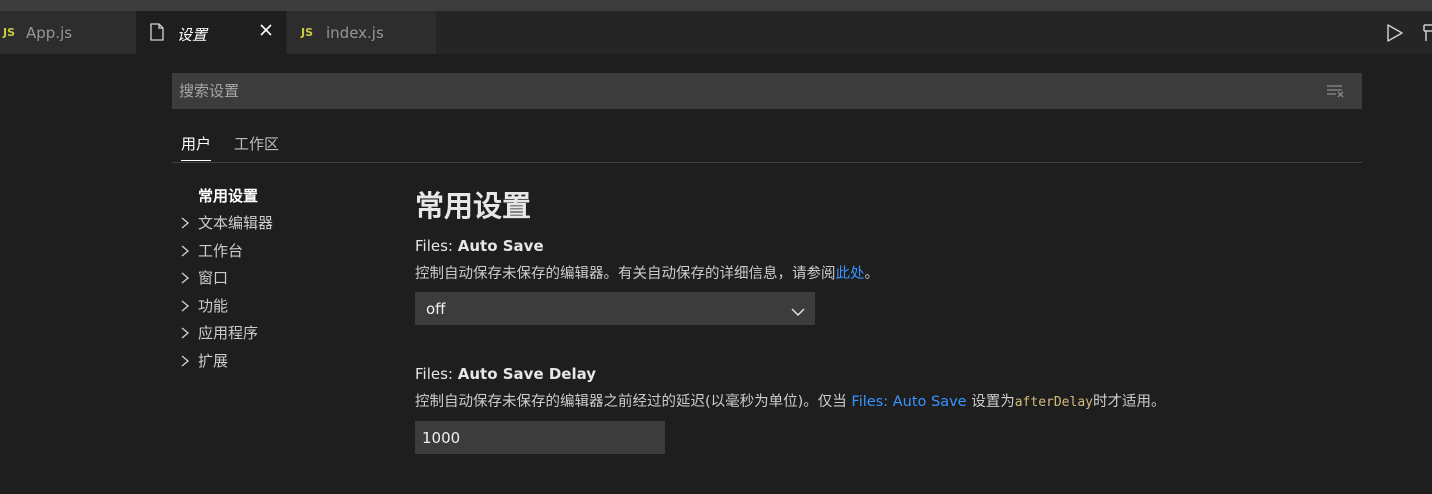  I want to click on settings-scope-tabs: 用户 工作区, so click(767, 146).